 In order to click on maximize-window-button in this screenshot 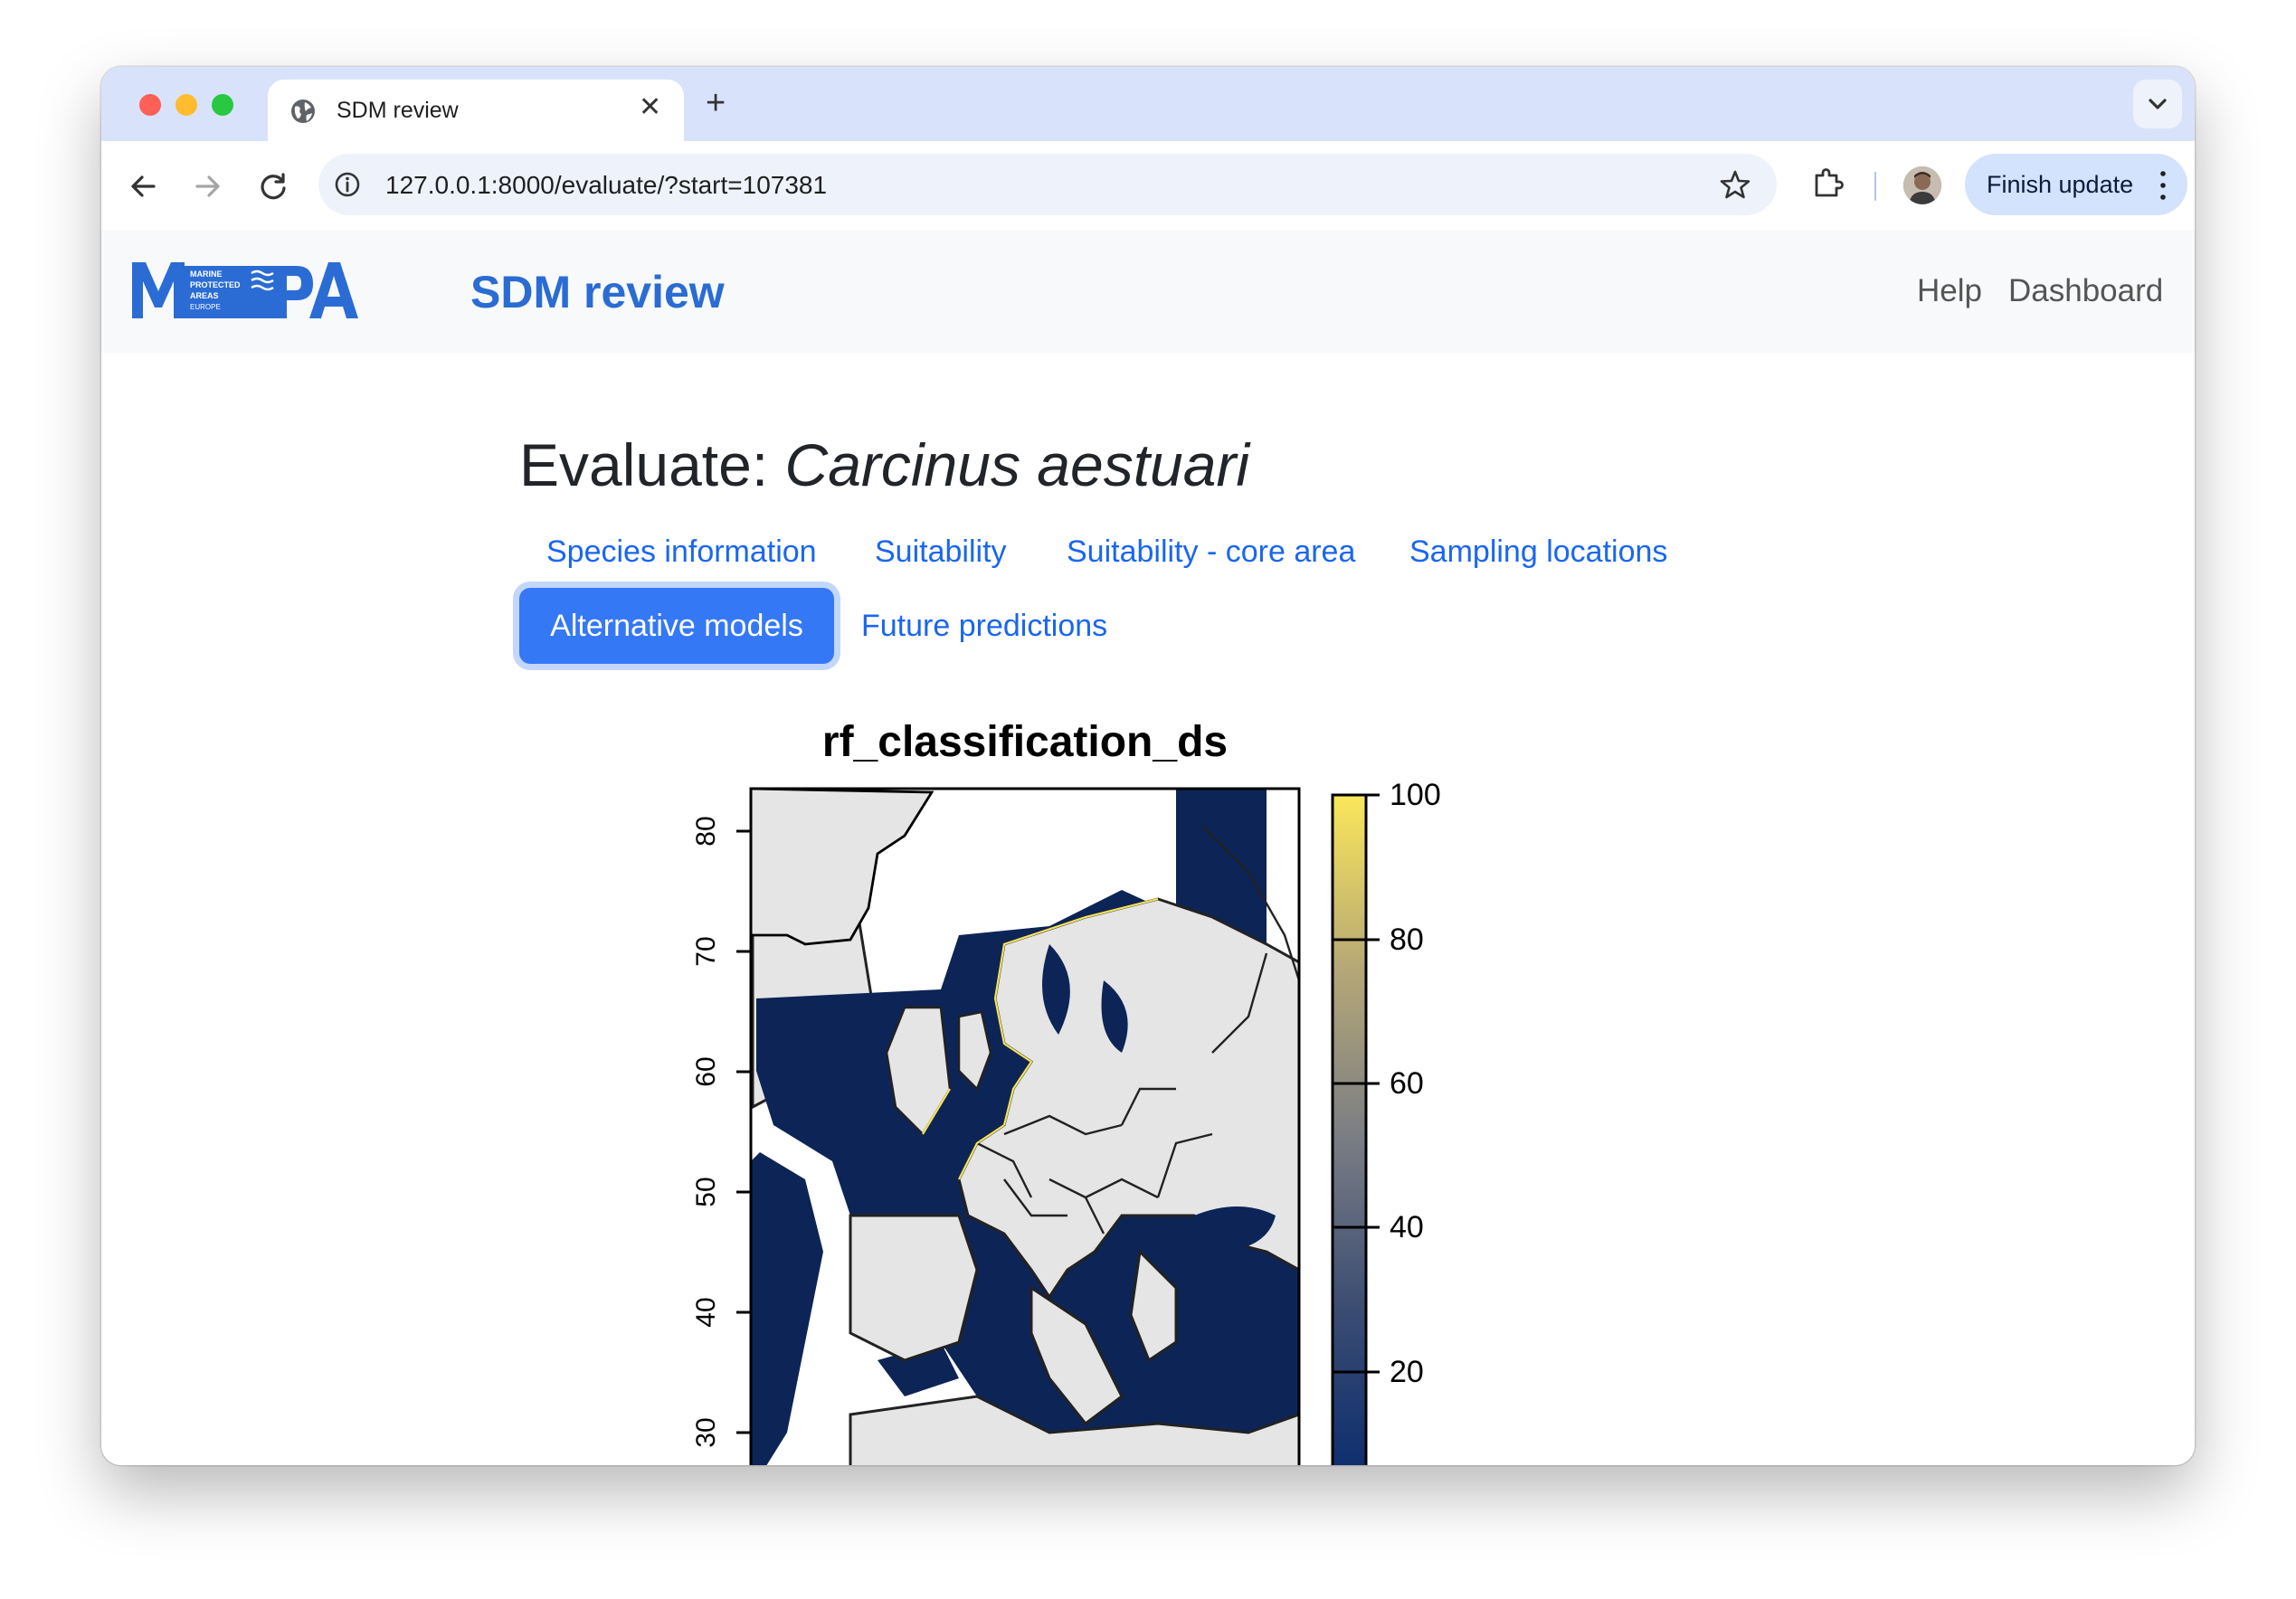, I will do `click(222, 105)`.